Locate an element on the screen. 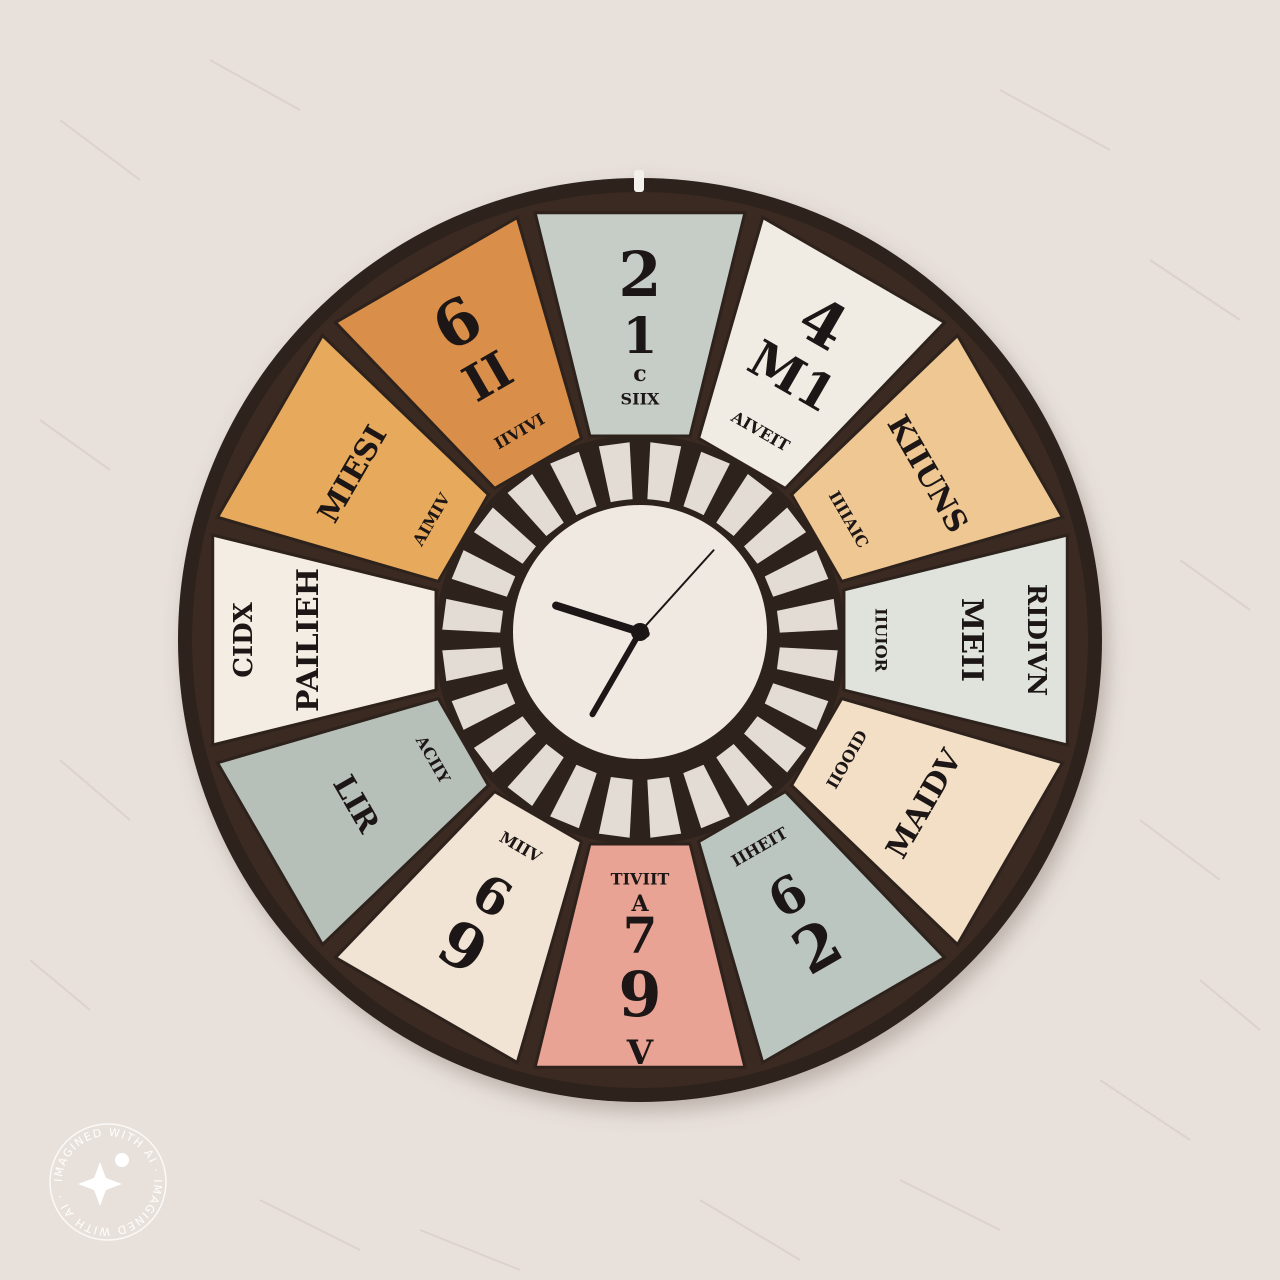  seg-top-secondary-label: 1 is located at coordinates (640, 335).